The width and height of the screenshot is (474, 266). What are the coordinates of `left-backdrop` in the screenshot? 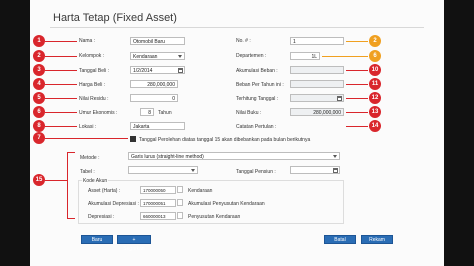 It's located at (15, 133).